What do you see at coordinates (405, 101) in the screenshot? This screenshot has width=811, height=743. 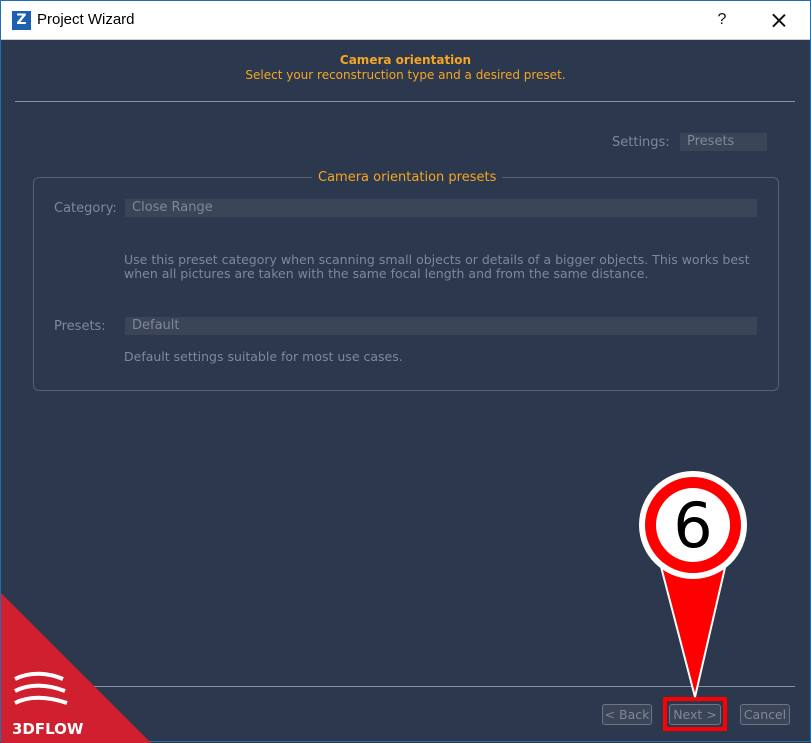 I see `header-divider` at bounding box center [405, 101].